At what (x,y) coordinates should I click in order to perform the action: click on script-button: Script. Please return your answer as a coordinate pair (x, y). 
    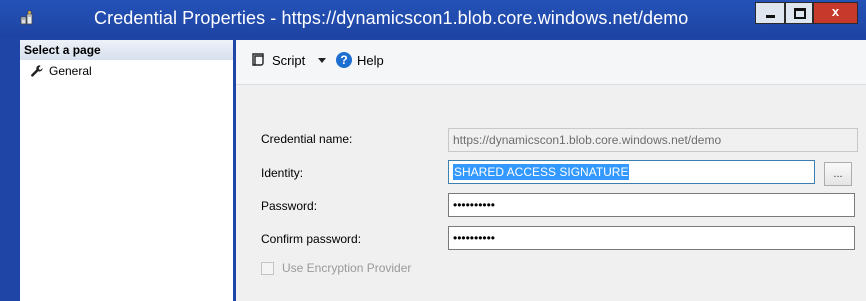
    Looking at the image, I should click on (277, 60).